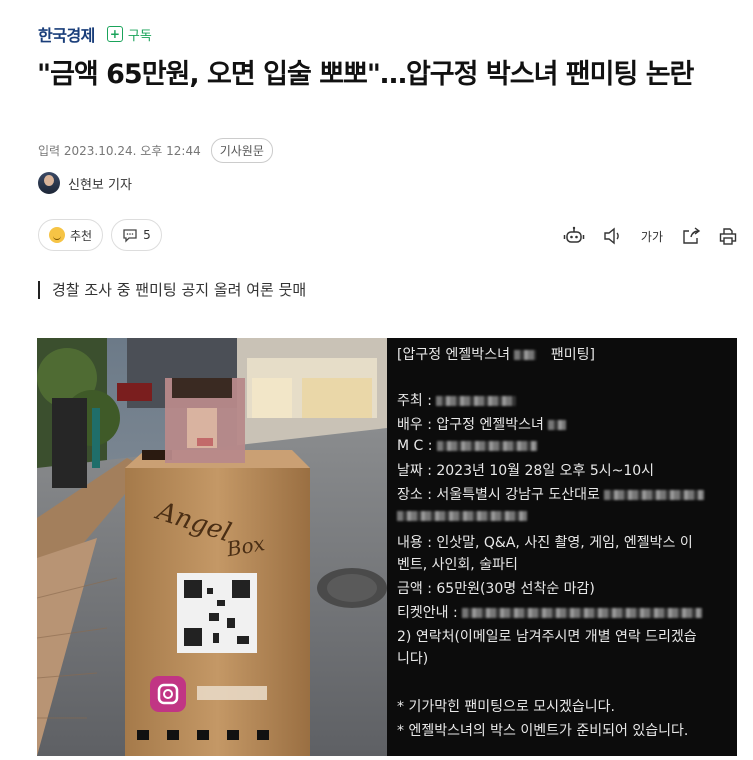 The width and height of the screenshot is (753, 760). I want to click on article-tools: 가가, so click(650, 236).